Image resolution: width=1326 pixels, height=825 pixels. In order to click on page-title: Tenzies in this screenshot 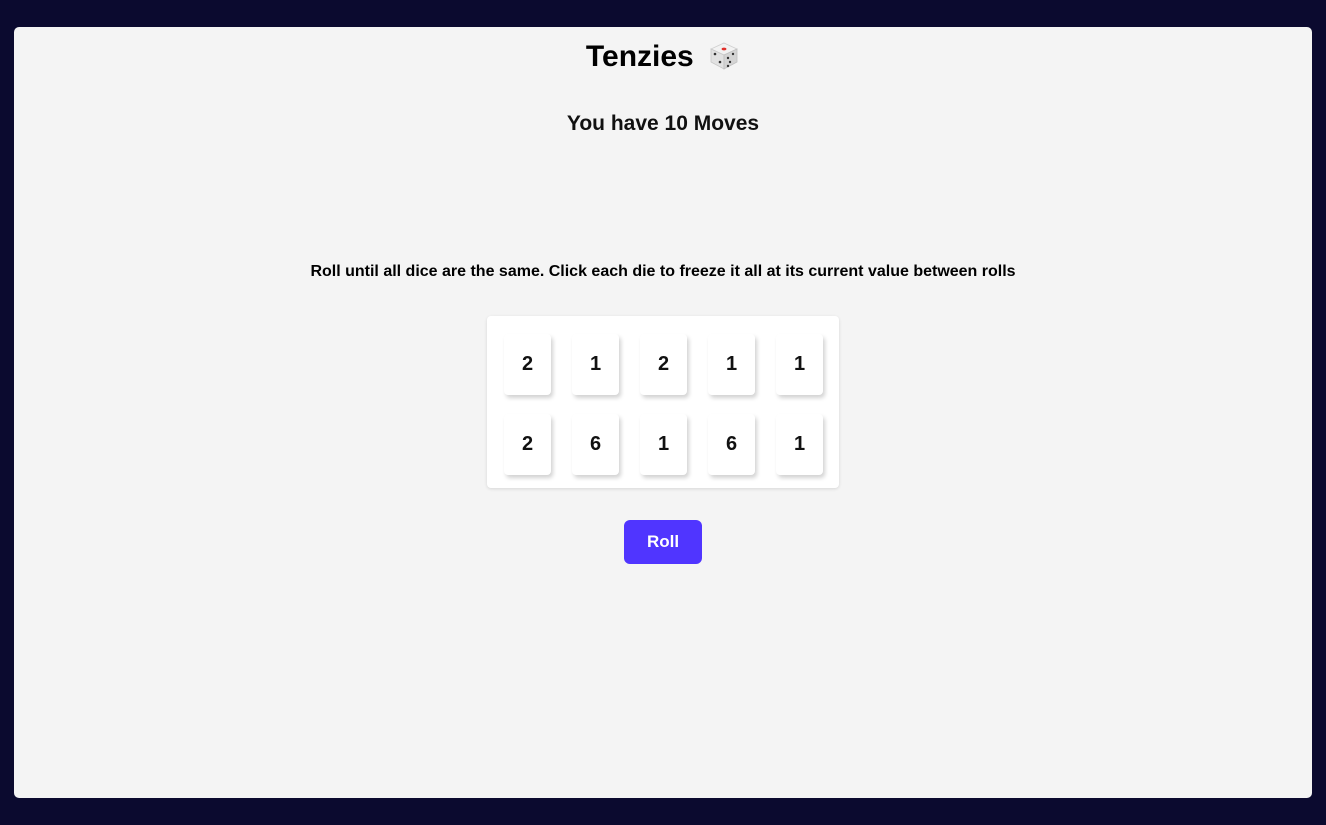, I will do `click(663, 57)`.